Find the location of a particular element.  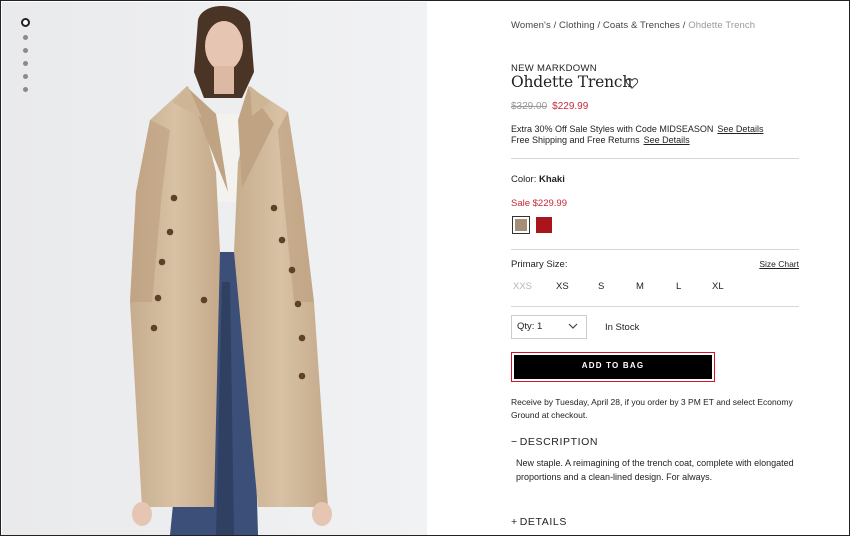

breadcrumb-current: Ohdette Trench is located at coordinates (722, 25).